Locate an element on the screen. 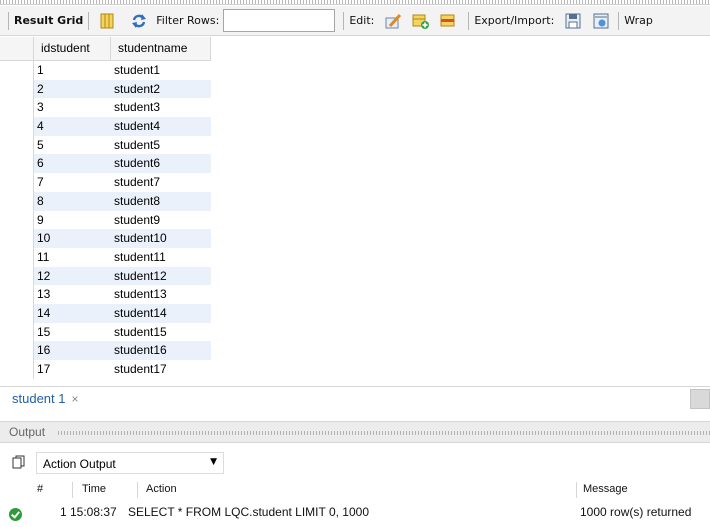  log-column-number: # is located at coordinates (40, 489).